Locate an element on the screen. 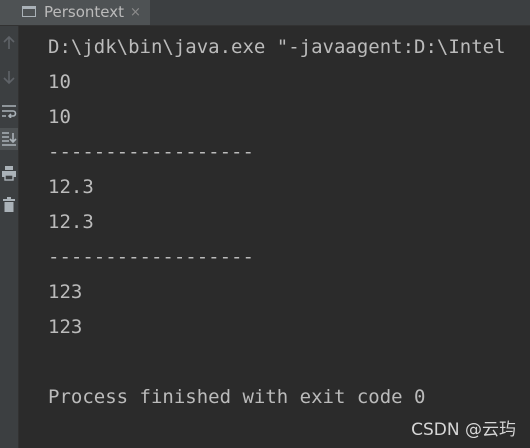  soft-wrap-icon is located at coordinates (9, 111).